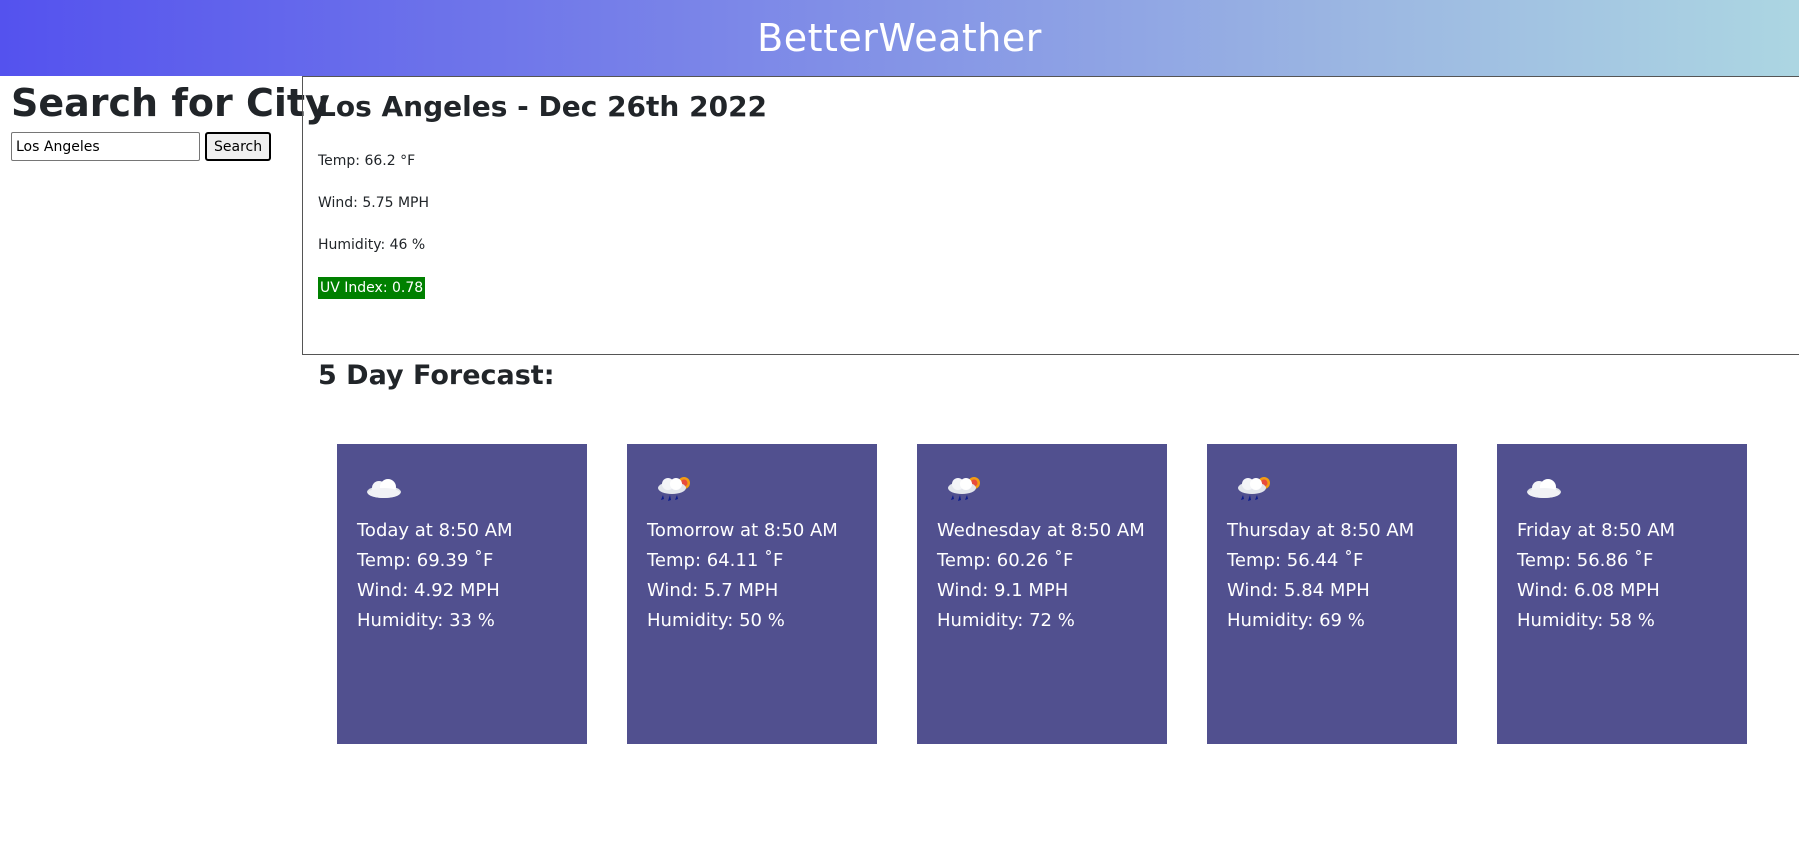 The height and width of the screenshot is (867, 1799). I want to click on forecast-day-label: Wednesday at 8:50 AM, so click(1041, 530).